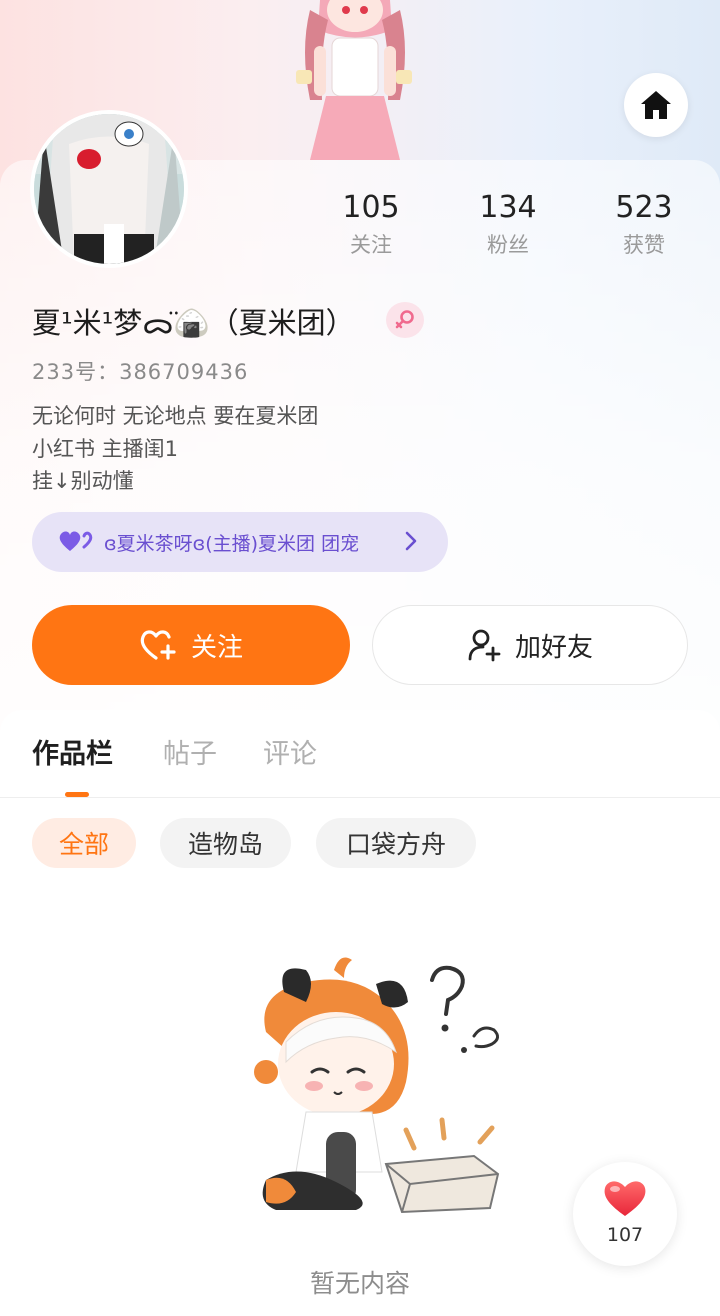 The image size is (720, 1316). I want to click on bio-line: 无论何时 无论地点 要在夏米团, so click(175, 416).